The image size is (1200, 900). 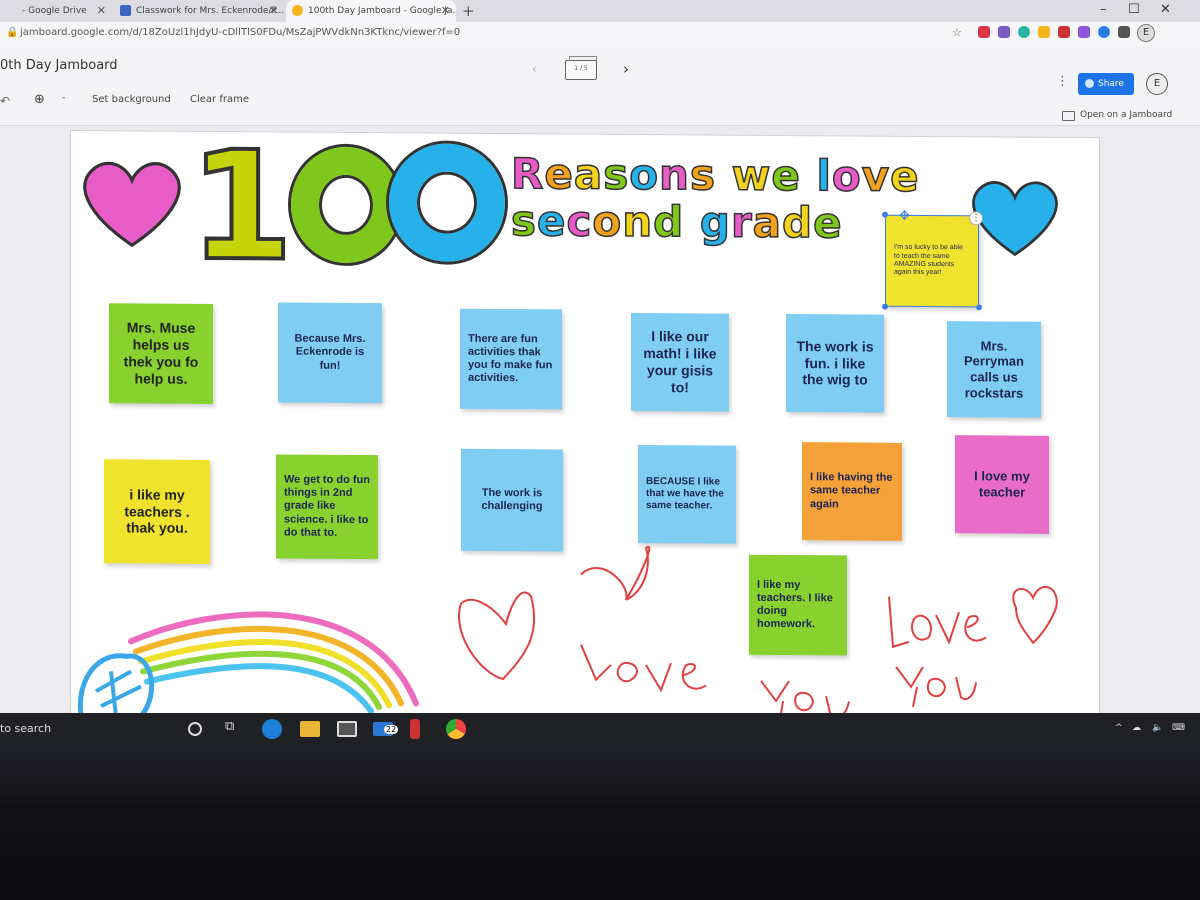 I want to click on rainbow-blue-stroke, so click(x=259, y=689).